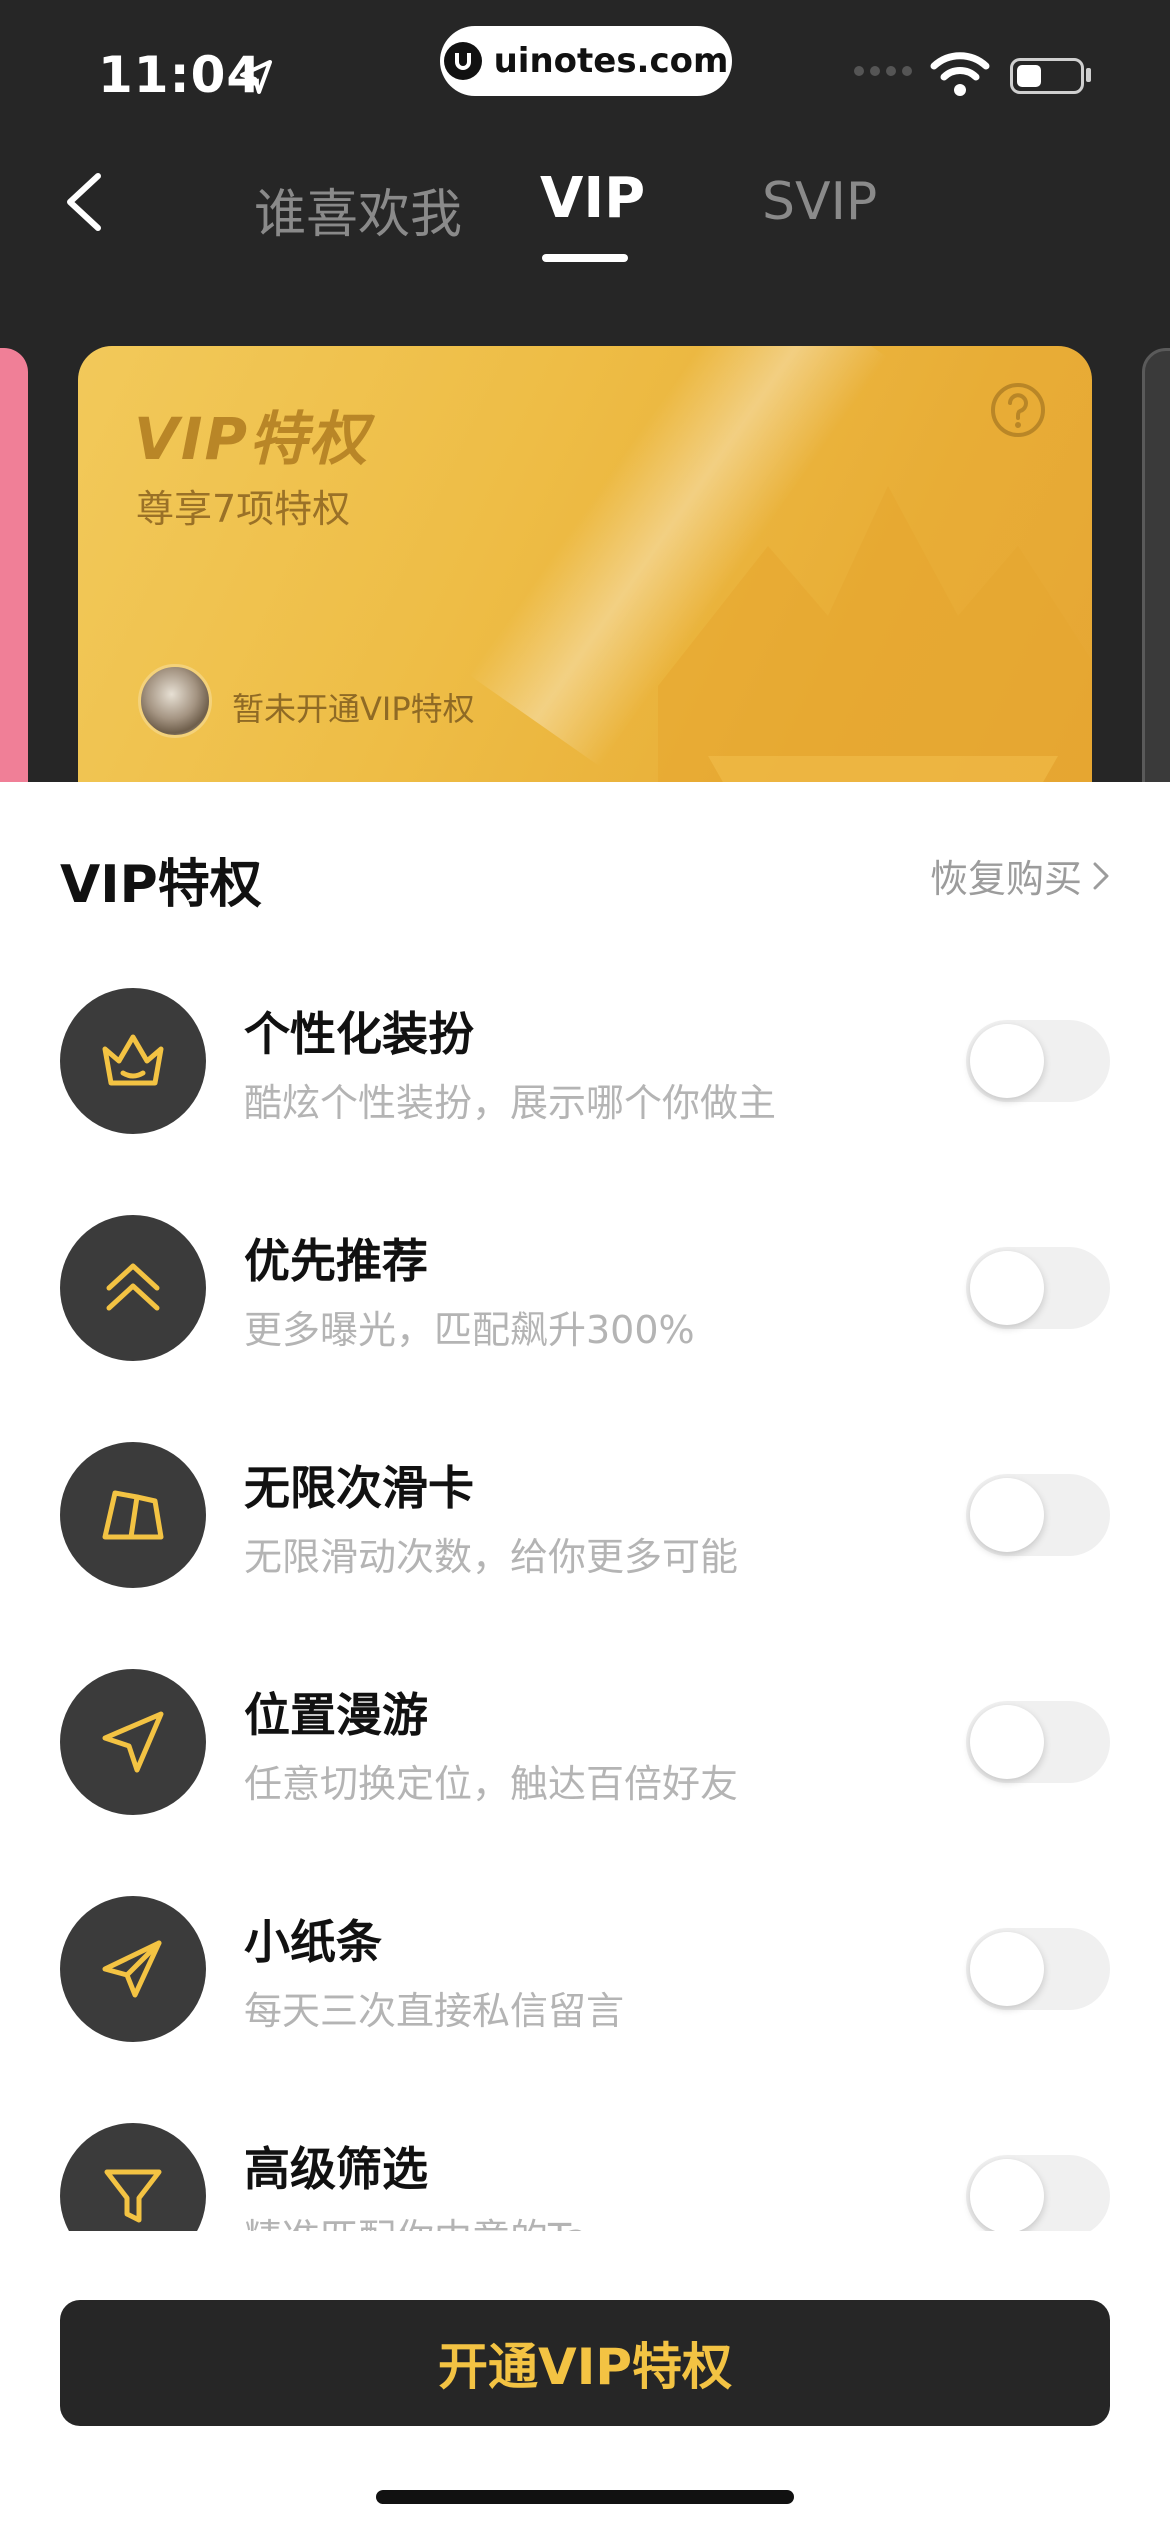 The width and height of the screenshot is (1170, 2532). I want to click on vip-status-text: 暂未开通VIP特权, so click(353, 709).